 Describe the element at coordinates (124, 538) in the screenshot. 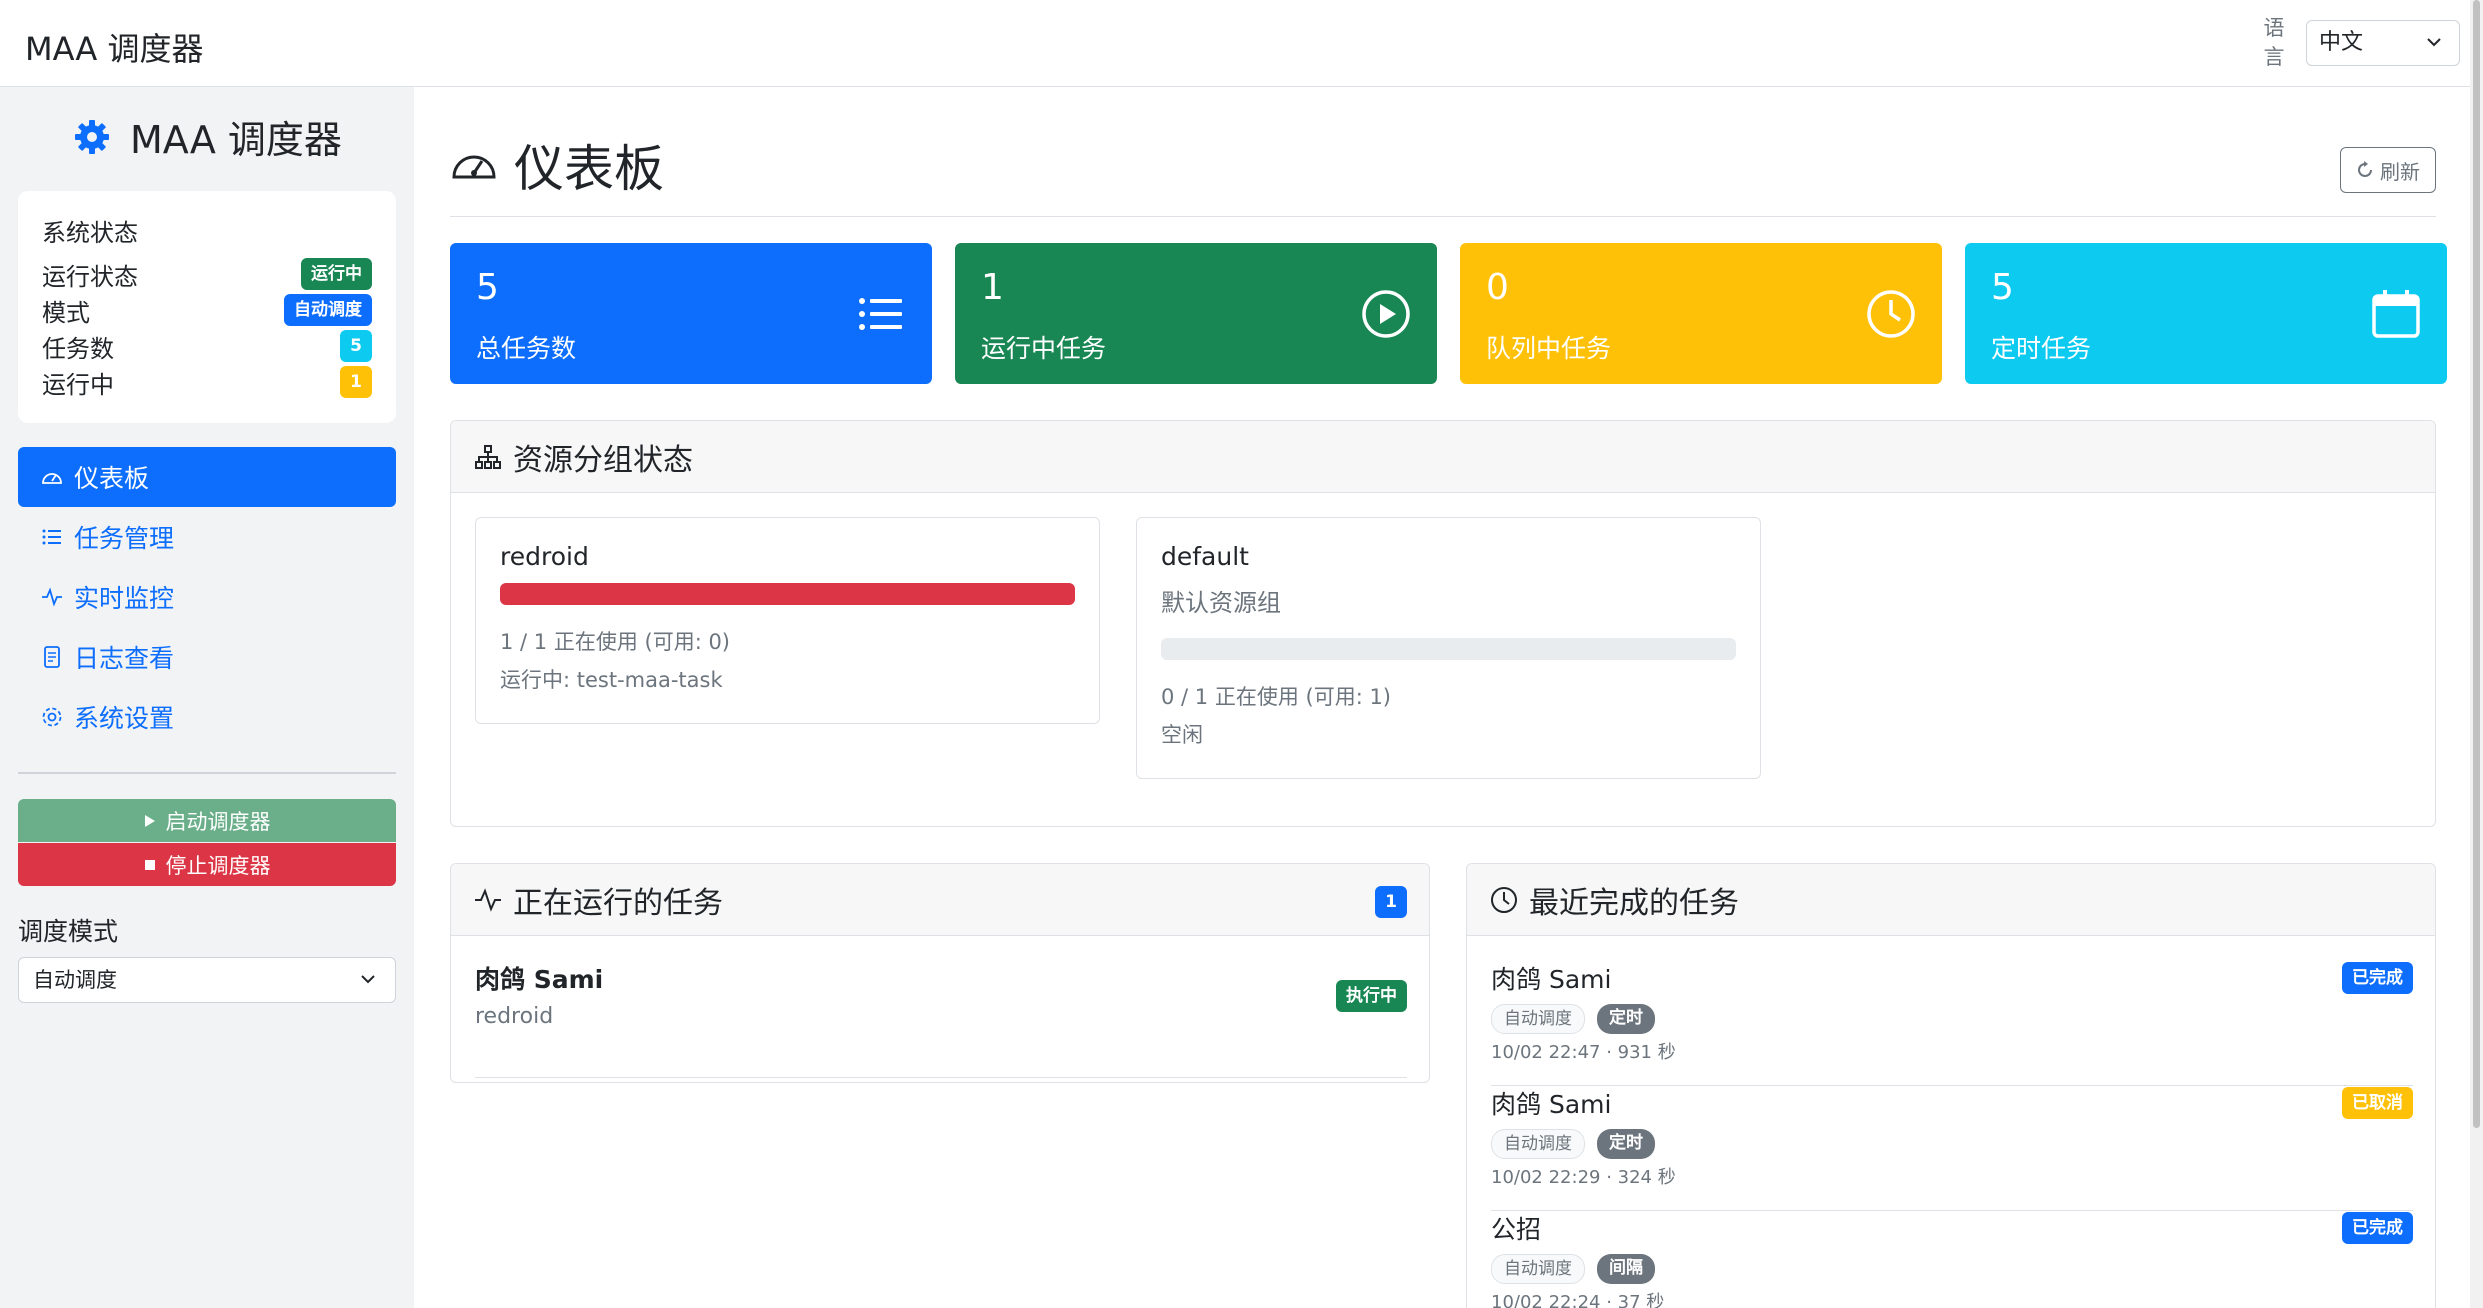

I see `nav-label: 任务管理` at that location.